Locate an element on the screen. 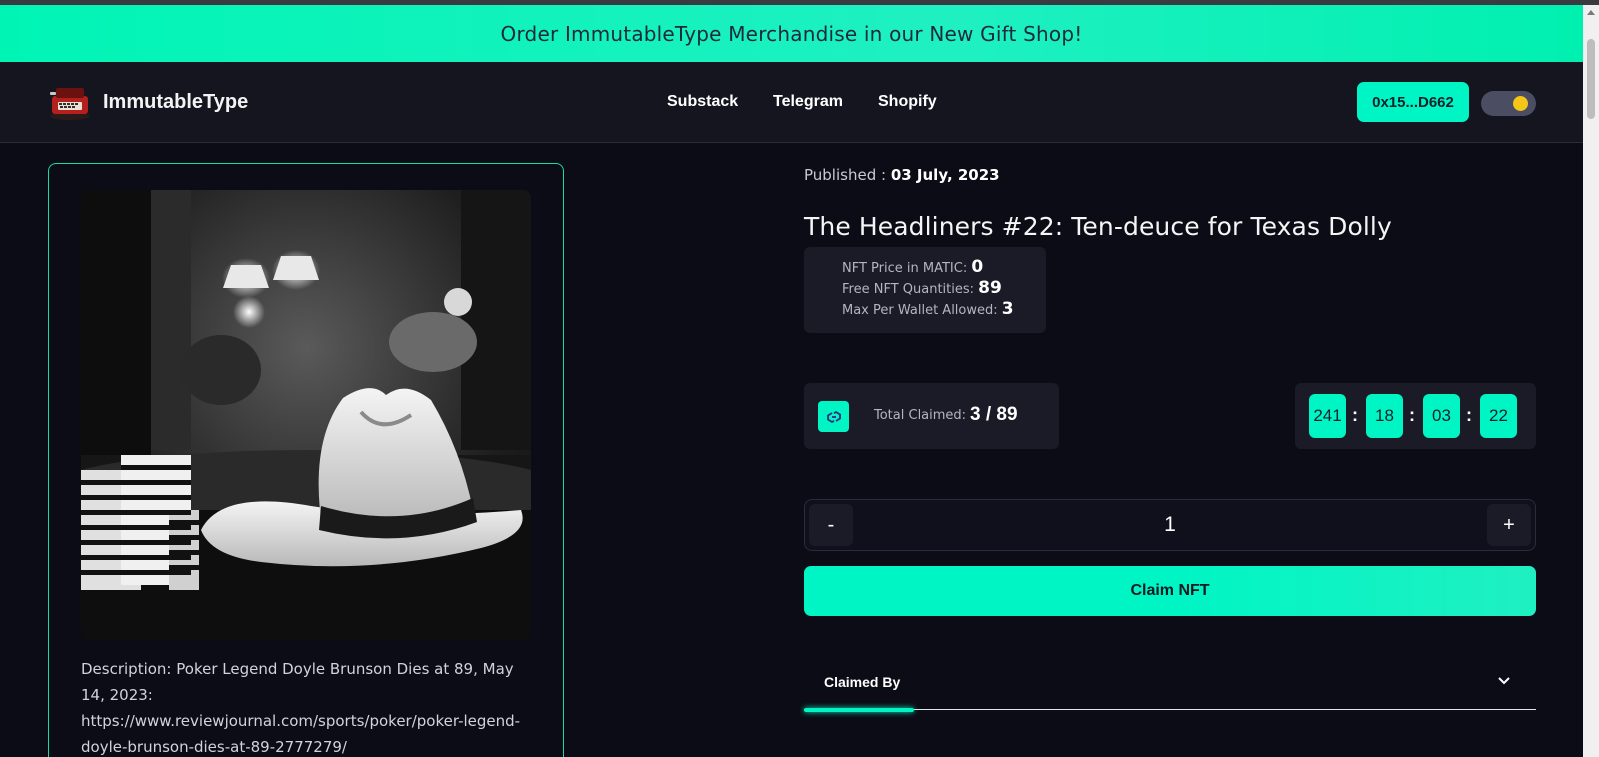 Image resolution: width=1599 pixels, height=757 pixels. max-wallet-row: Max Per Wallet Allowed: 3 is located at coordinates (928, 309).